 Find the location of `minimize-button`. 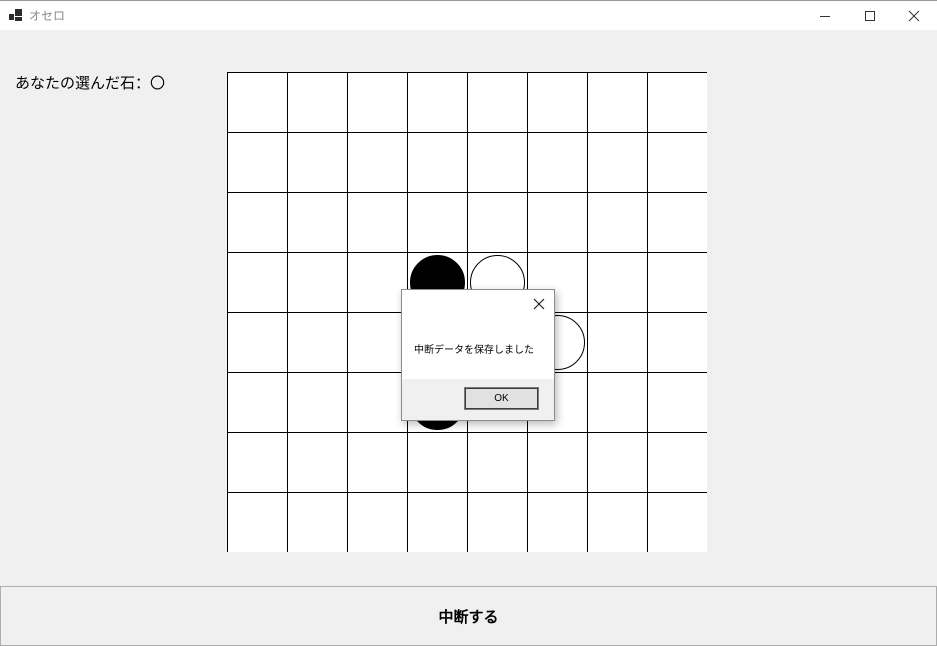

minimize-button is located at coordinates (825, 15).